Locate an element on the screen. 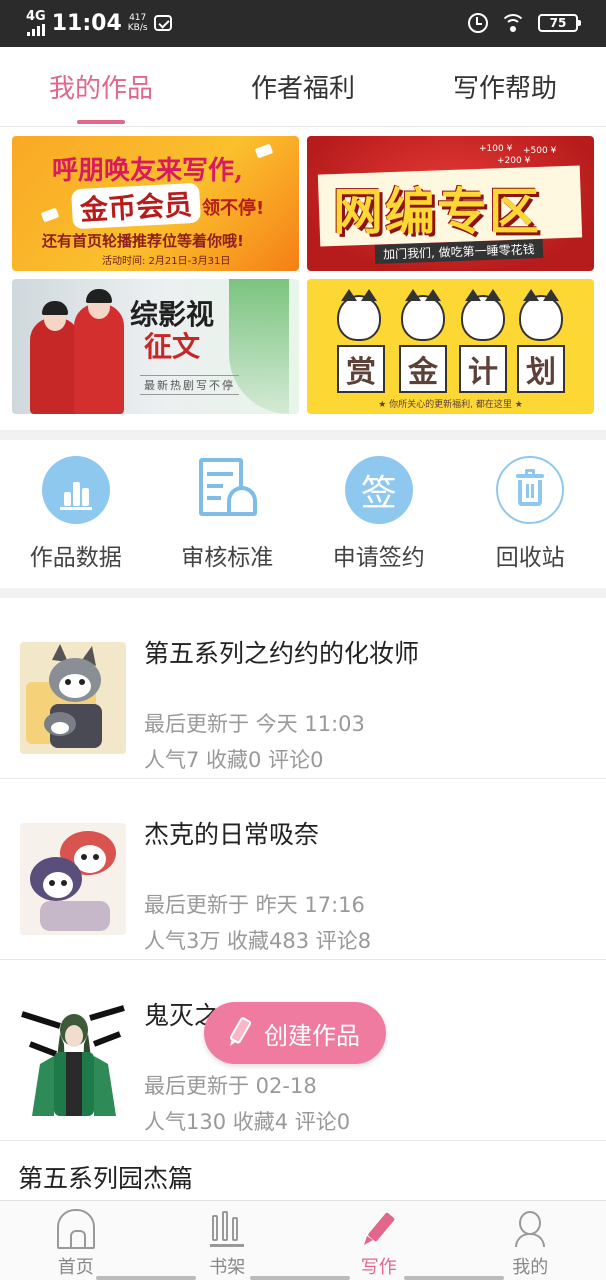 This screenshot has height=1280, width=606. money-tag: +100 ¥ is located at coordinates (496, 149).